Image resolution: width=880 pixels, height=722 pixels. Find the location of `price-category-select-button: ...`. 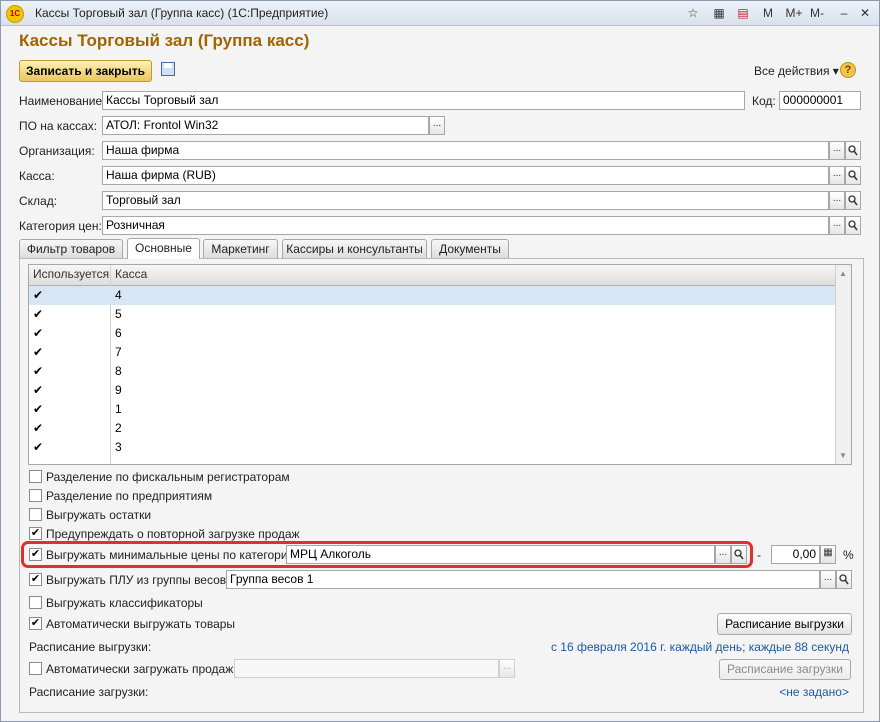

price-category-select-button: ... is located at coordinates (837, 225).